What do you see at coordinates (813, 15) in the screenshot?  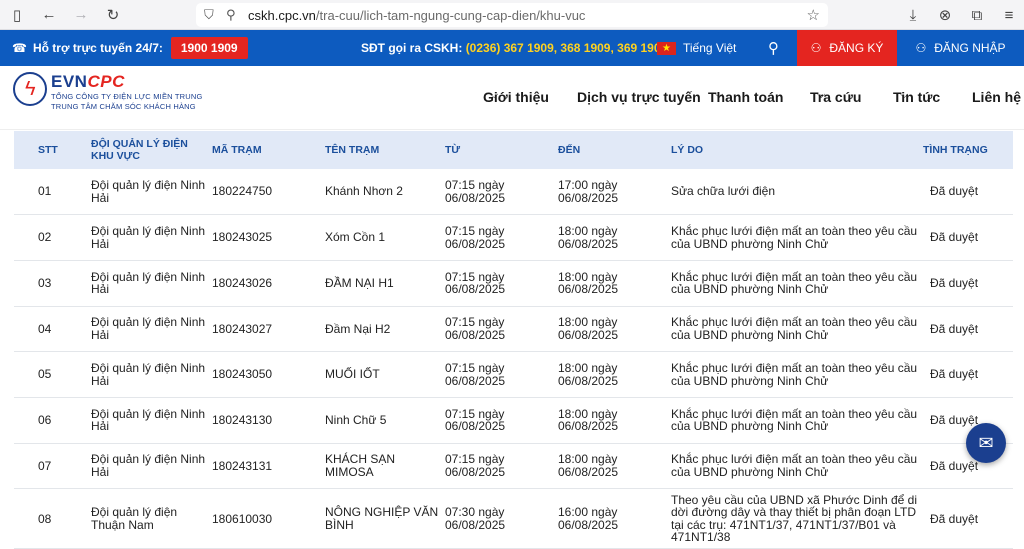 I see `bookmark-star-icon: ☆` at bounding box center [813, 15].